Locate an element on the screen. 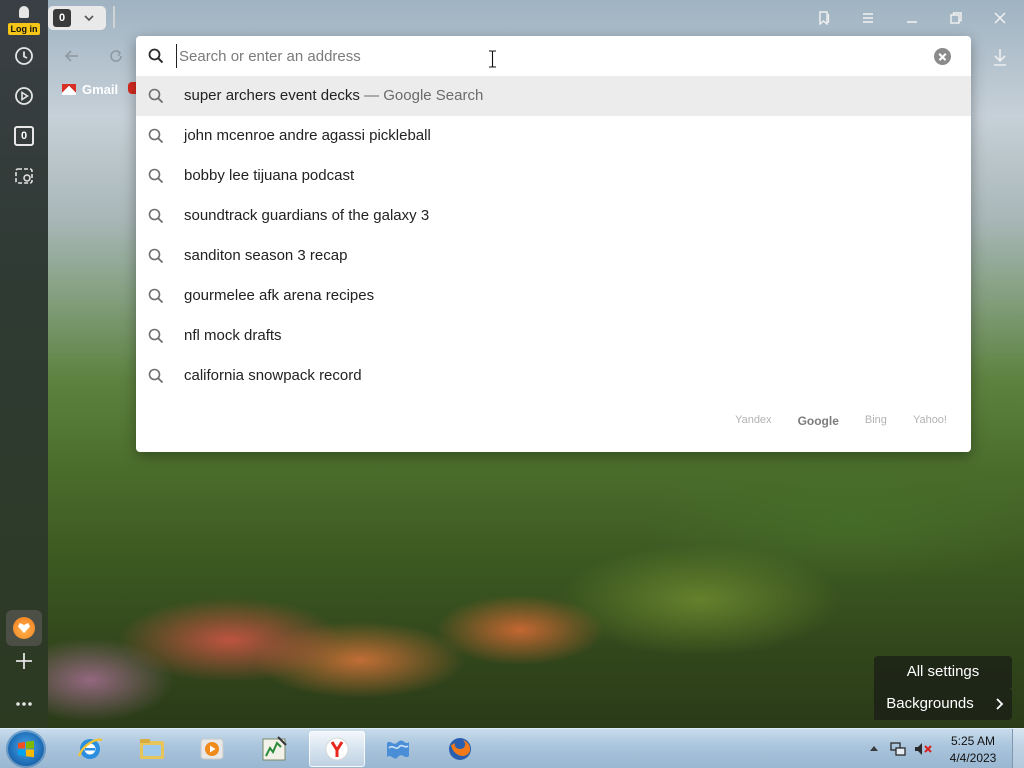  suggestion-item: john mcenroe andre agassi pickleball is located at coordinates (553, 136).